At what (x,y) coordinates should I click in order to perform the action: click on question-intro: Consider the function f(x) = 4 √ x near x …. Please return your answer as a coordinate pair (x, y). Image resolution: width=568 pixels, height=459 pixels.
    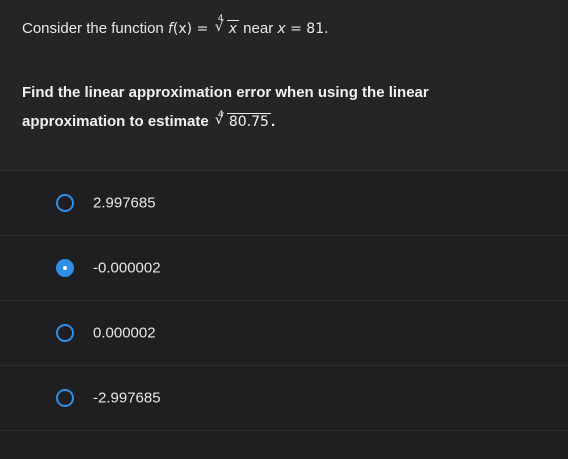
    Looking at the image, I should click on (175, 25).